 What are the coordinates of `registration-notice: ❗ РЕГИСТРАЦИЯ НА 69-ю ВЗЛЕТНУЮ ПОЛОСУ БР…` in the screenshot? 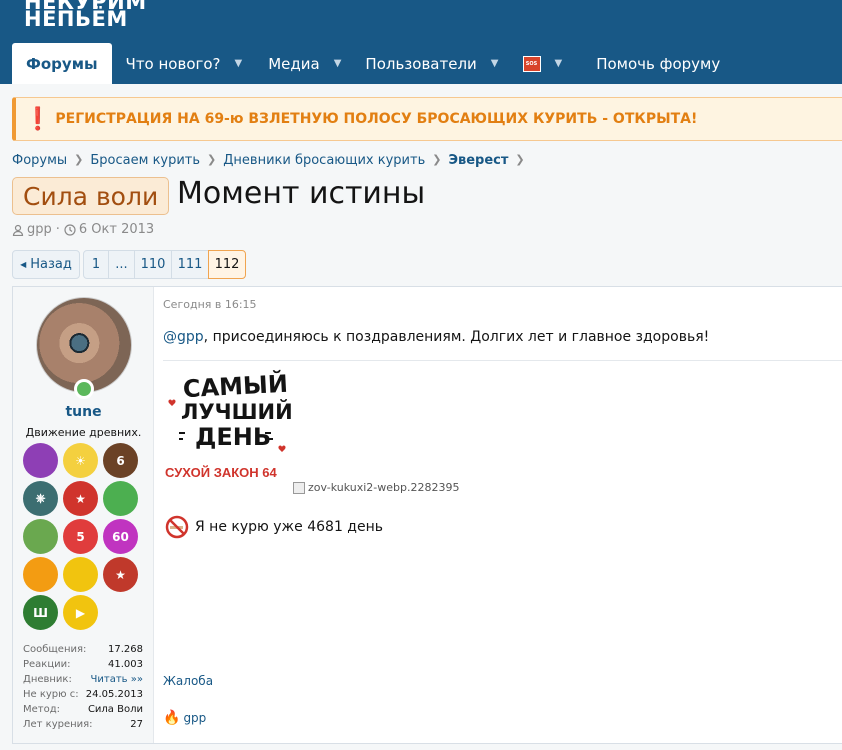 It's located at (427, 119).